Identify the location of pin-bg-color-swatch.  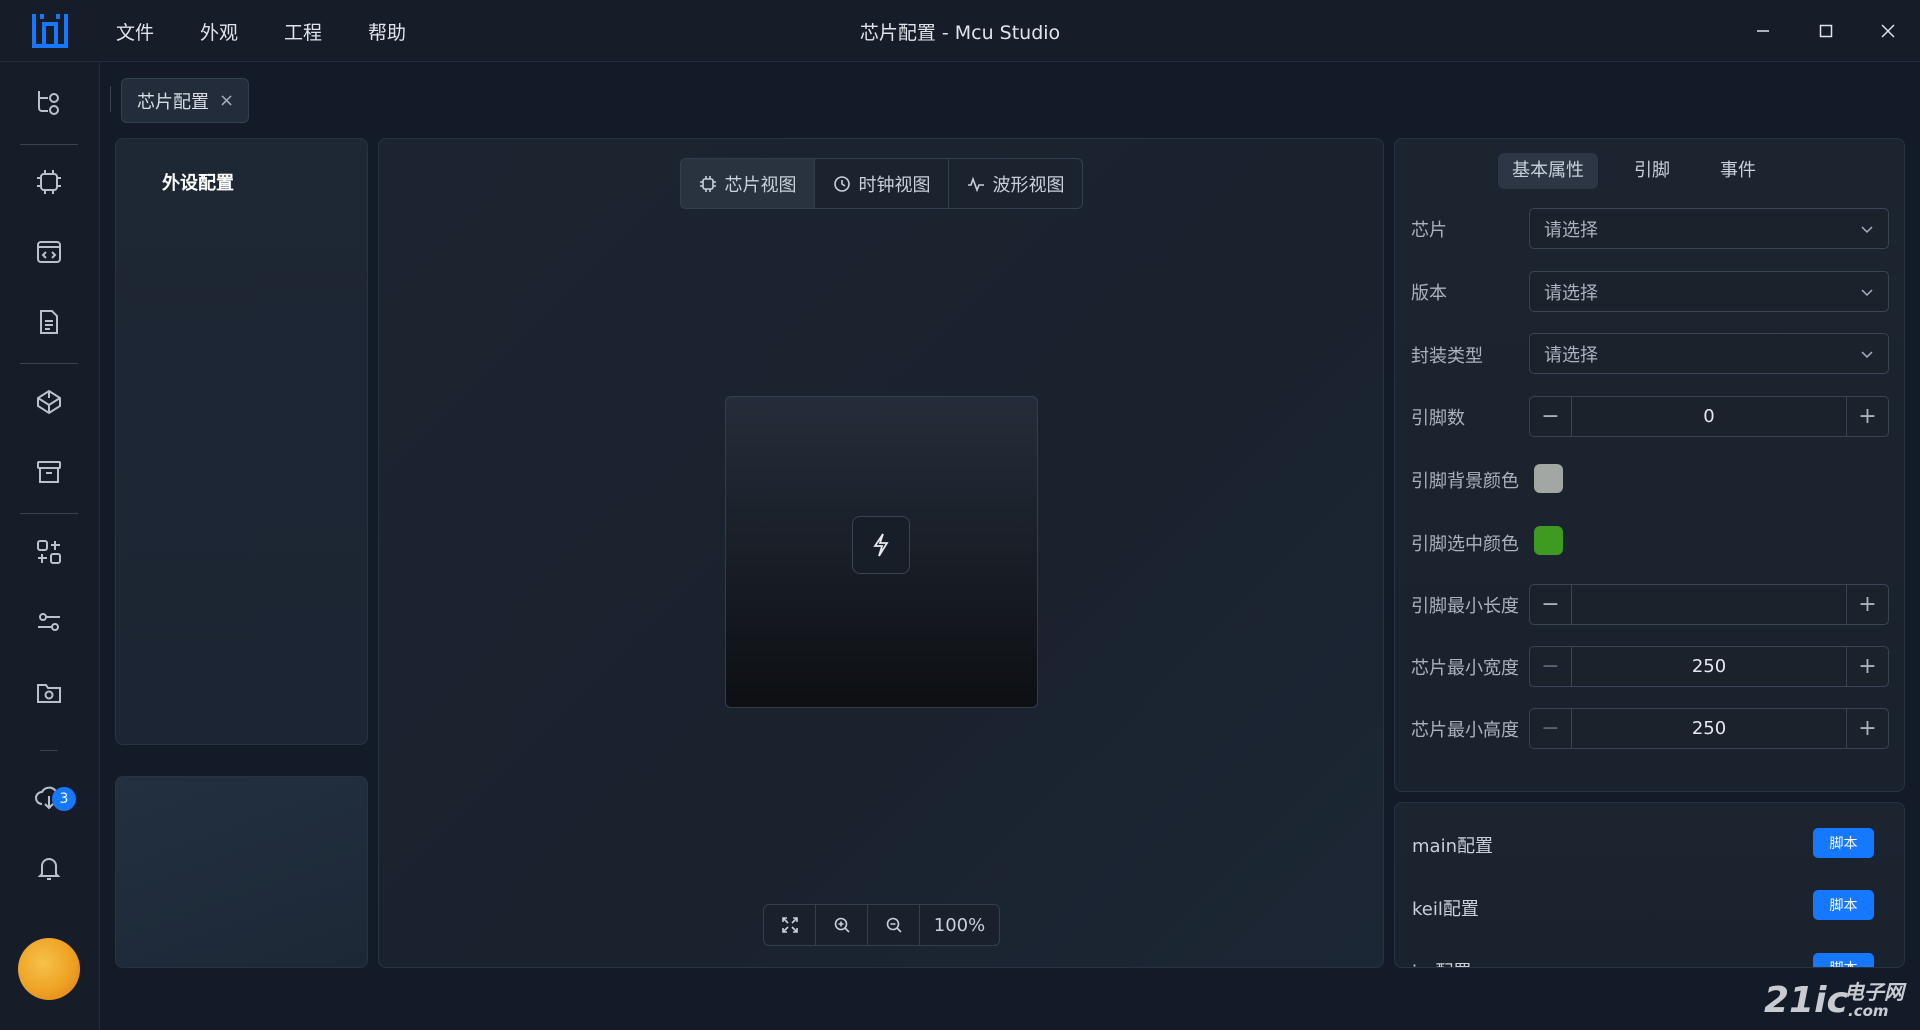
(1548, 478).